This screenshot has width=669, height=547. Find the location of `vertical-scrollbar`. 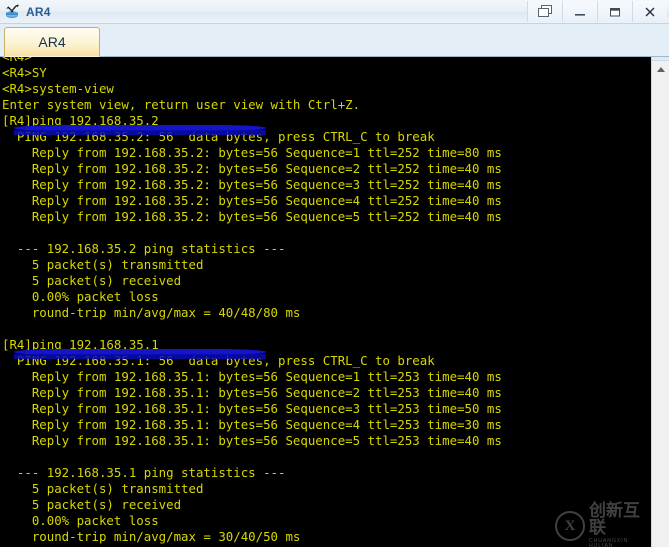

vertical-scrollbar is located at coordinates (660, 302).